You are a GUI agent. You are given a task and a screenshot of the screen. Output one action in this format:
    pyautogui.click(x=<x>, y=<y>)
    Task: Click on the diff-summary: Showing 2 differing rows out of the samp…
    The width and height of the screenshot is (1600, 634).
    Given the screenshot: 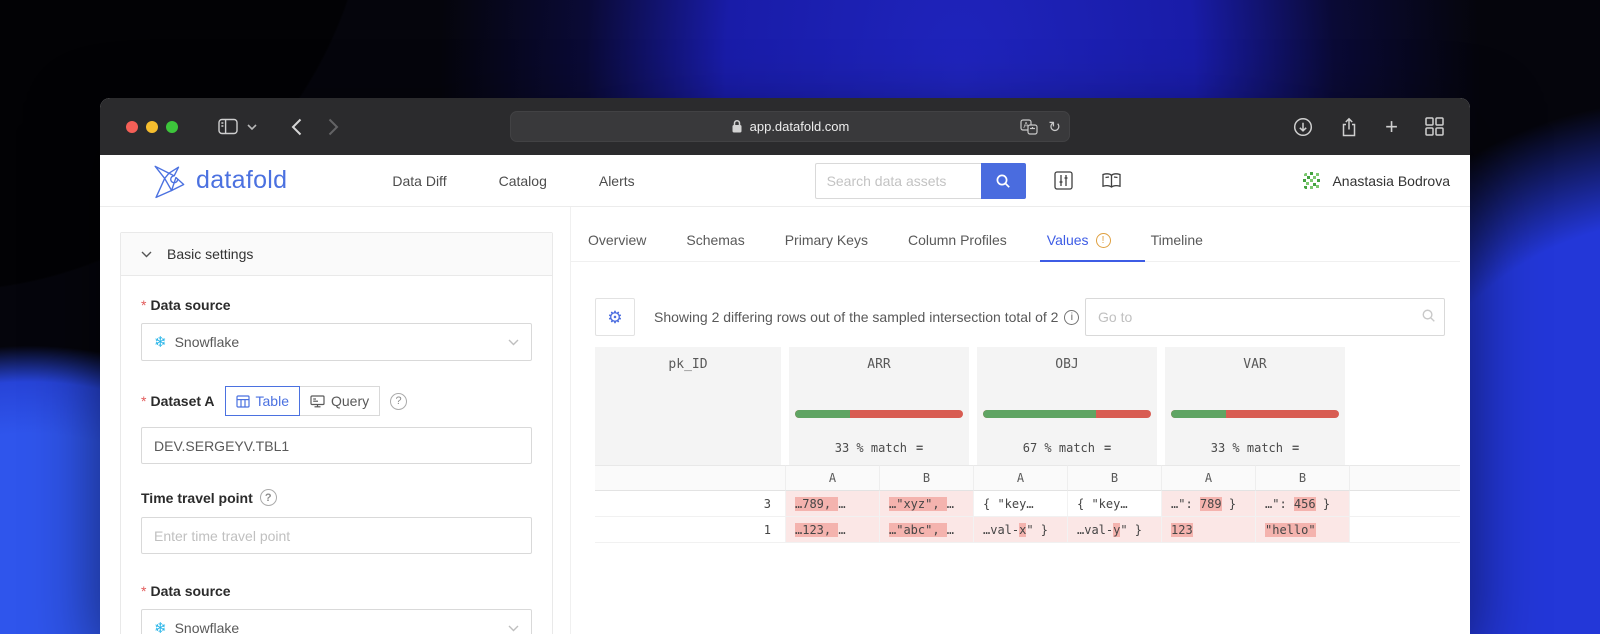 What is the action you would take?
    pyautogui.click(x=867, y=317)
    